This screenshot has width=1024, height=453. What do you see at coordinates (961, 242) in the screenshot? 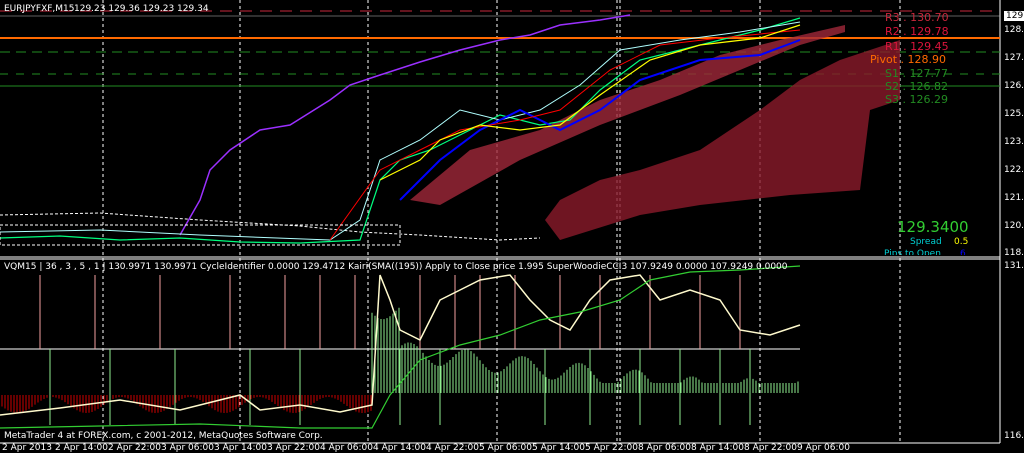
I see `spread-value: 0.5` at bounding box center [961, 242].